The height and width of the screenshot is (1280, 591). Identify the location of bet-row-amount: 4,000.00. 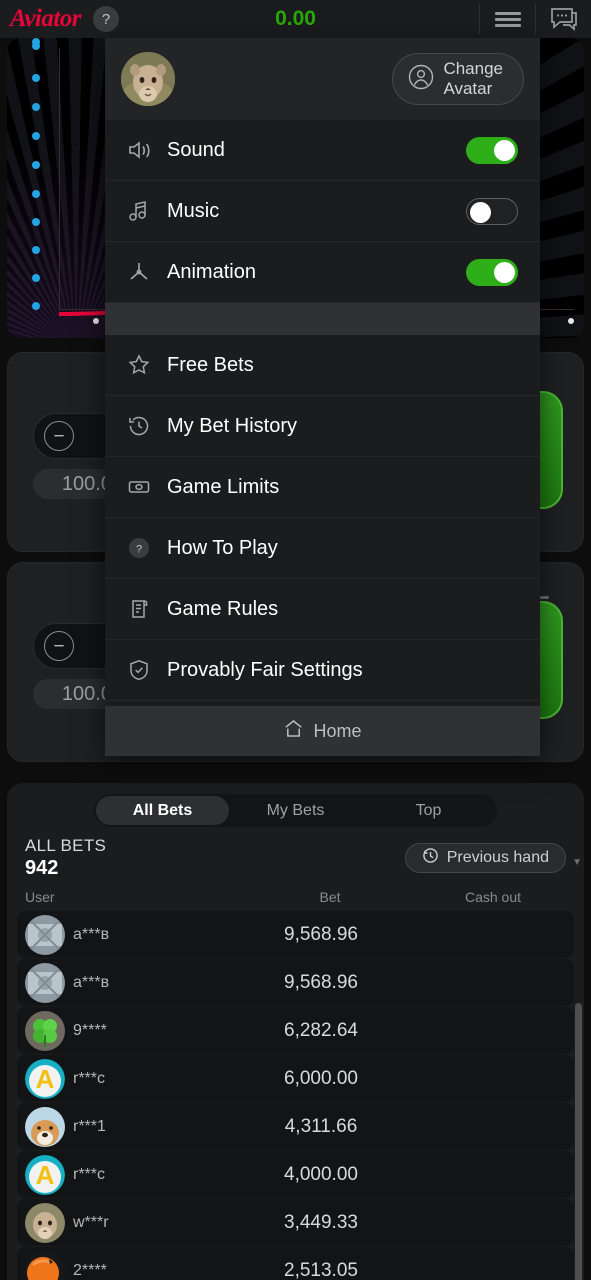
(321, 1174).